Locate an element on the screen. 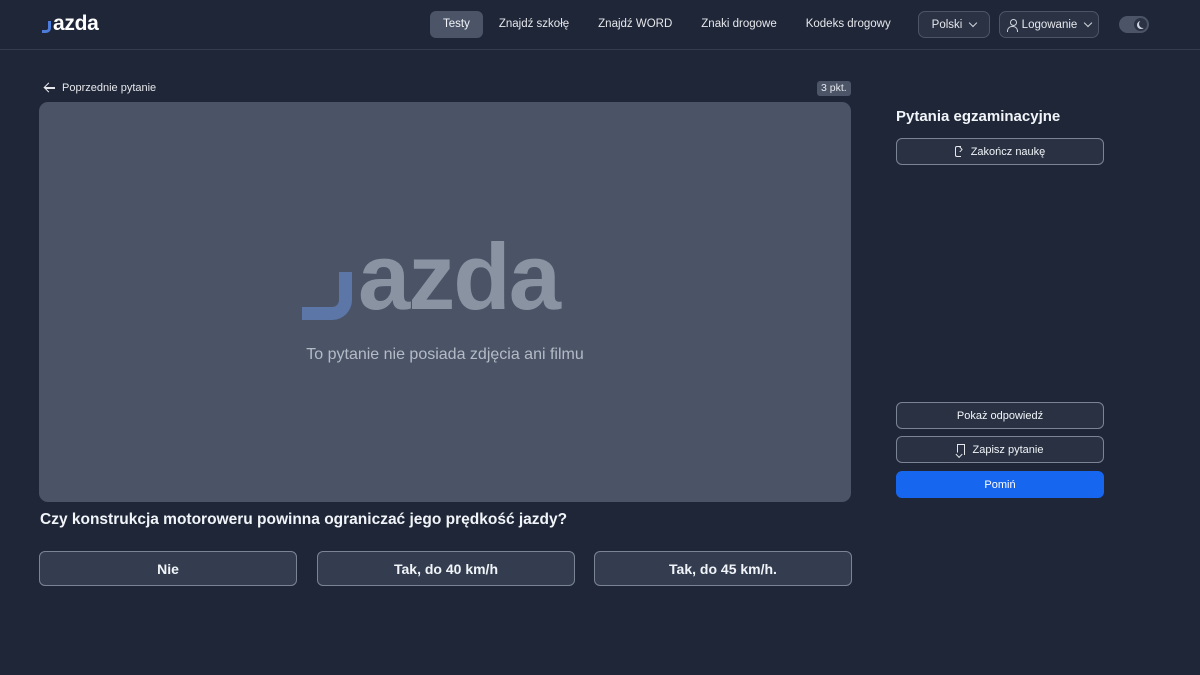 This screenshot has width=1200, height=675. skip-label: Pomiń is located at coordinates (1000, 484).